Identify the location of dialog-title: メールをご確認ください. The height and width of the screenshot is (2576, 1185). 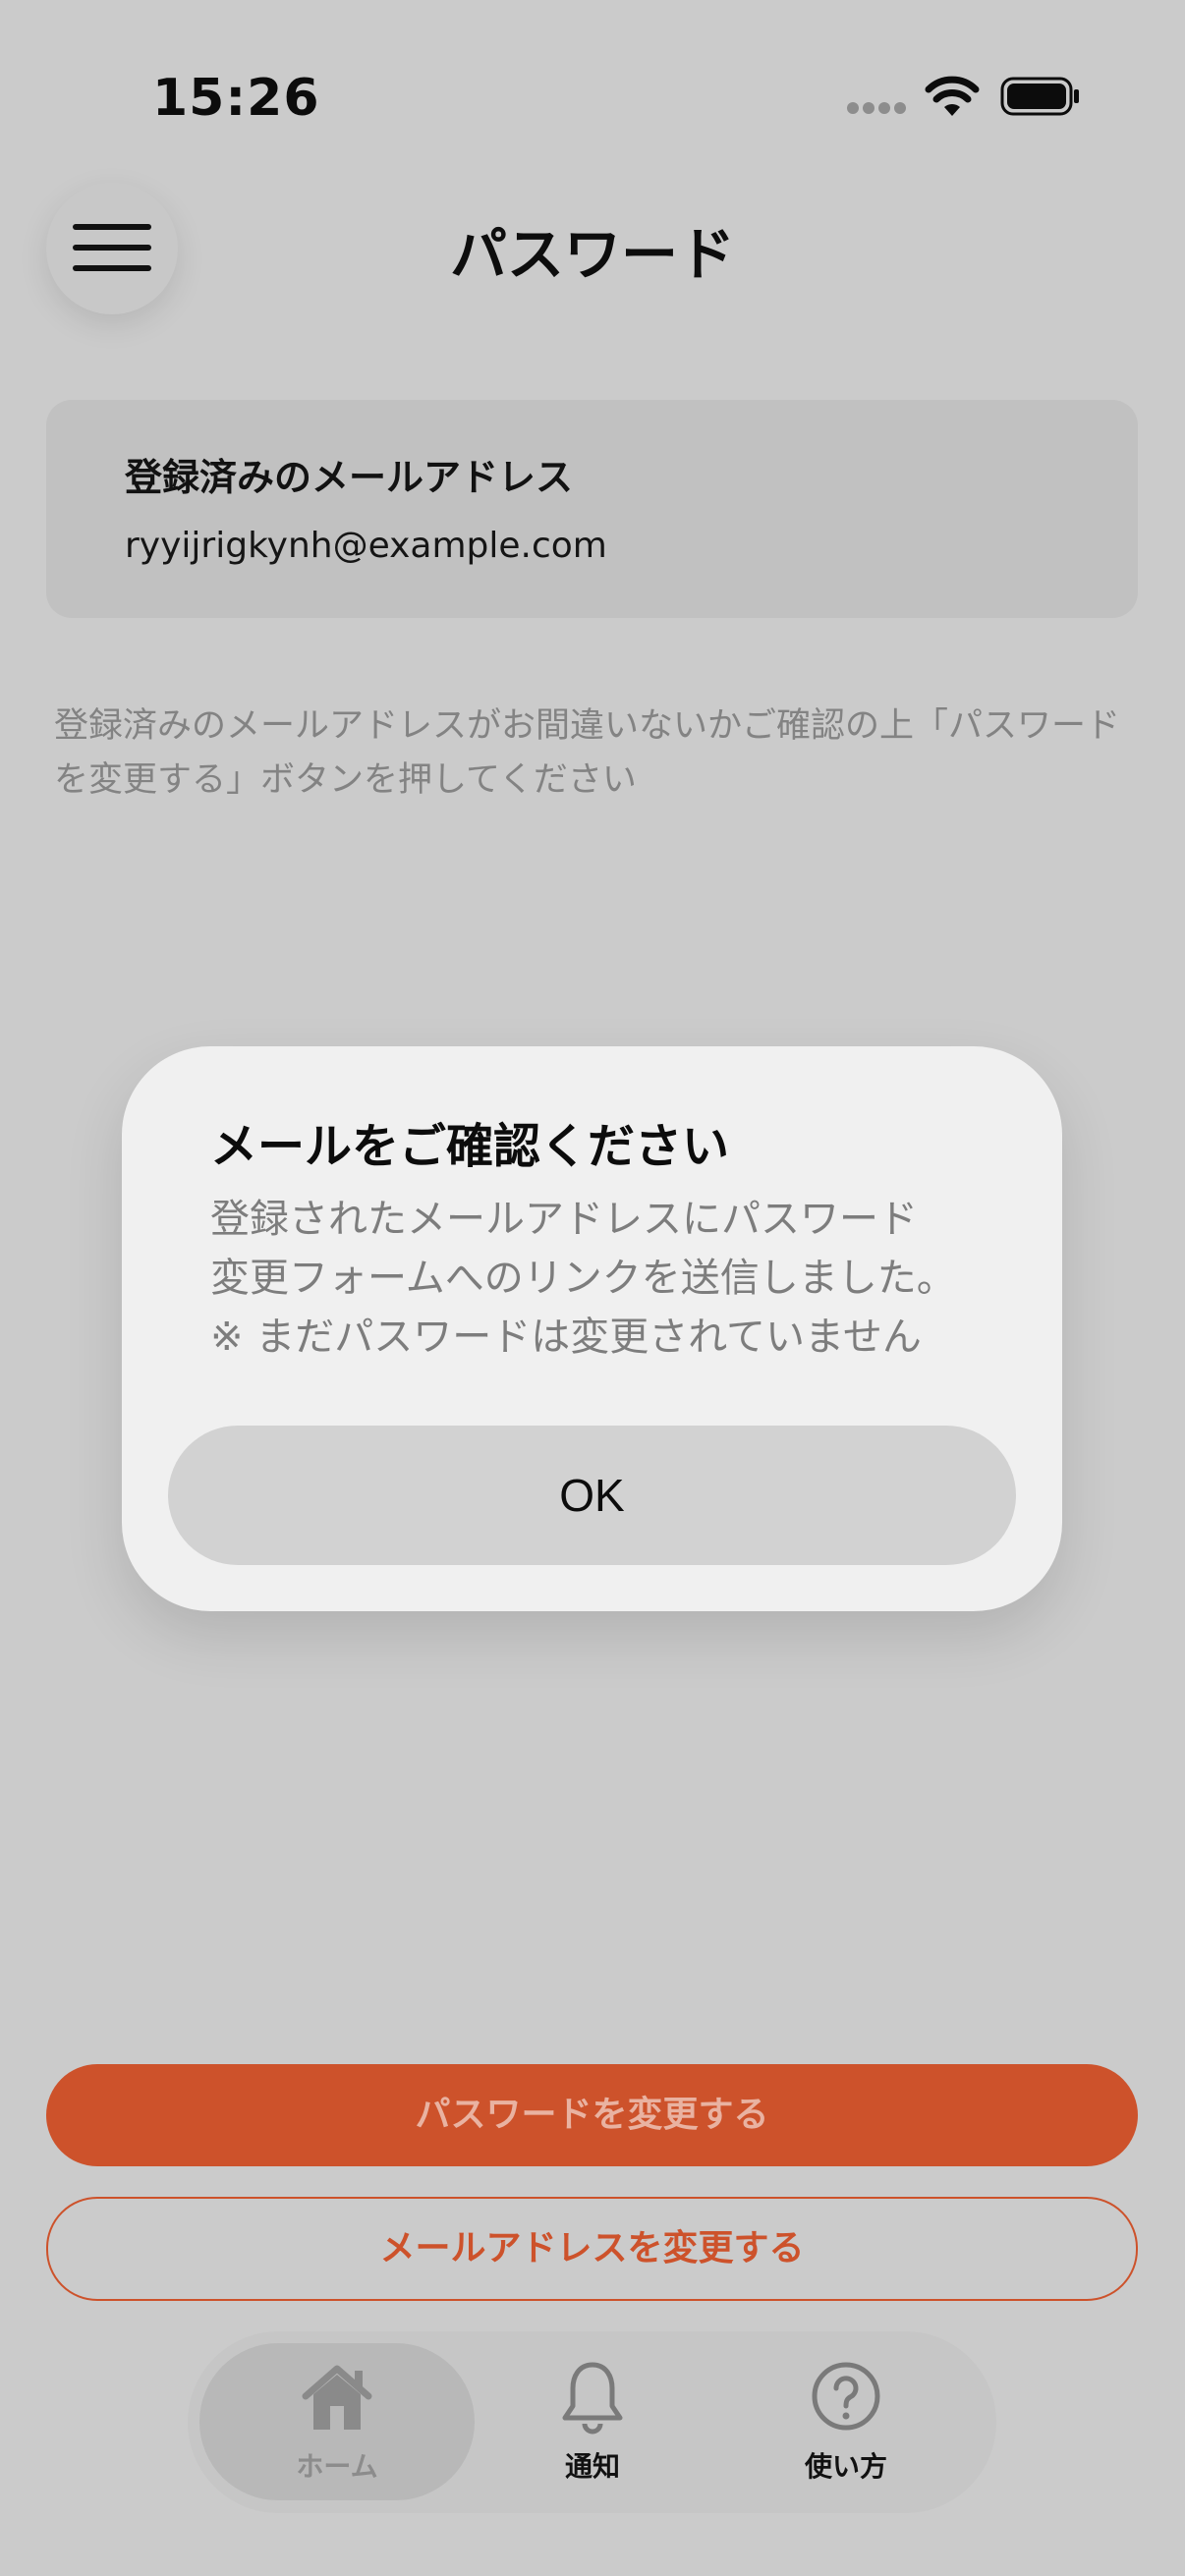
(470, 1146).